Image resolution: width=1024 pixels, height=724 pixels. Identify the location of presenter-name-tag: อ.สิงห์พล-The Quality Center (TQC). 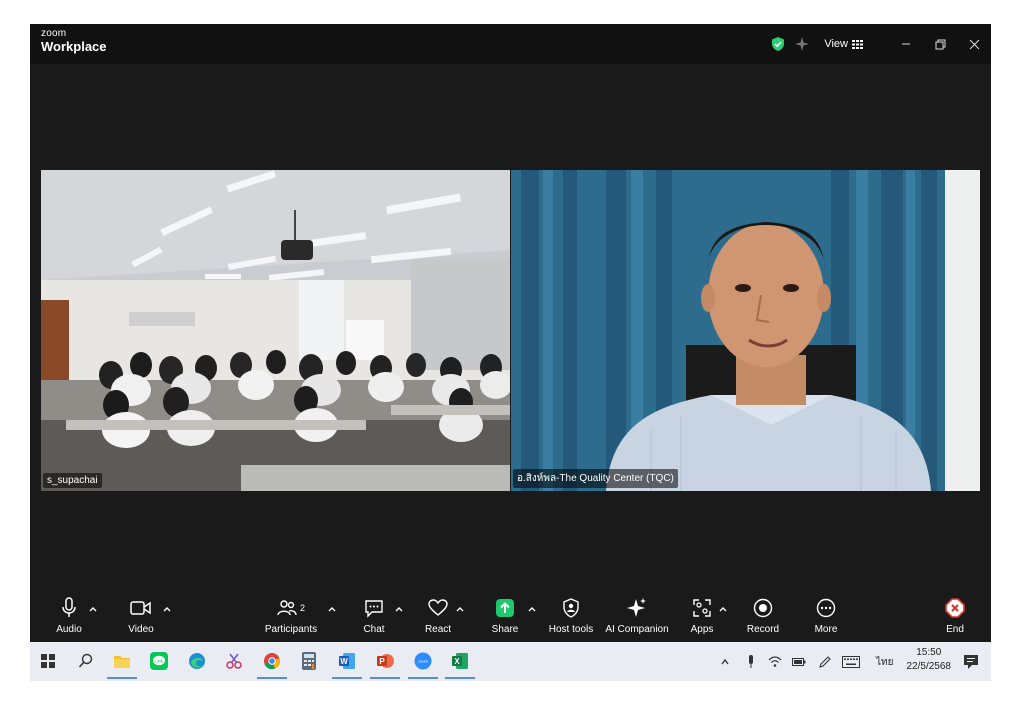
(595, 478).